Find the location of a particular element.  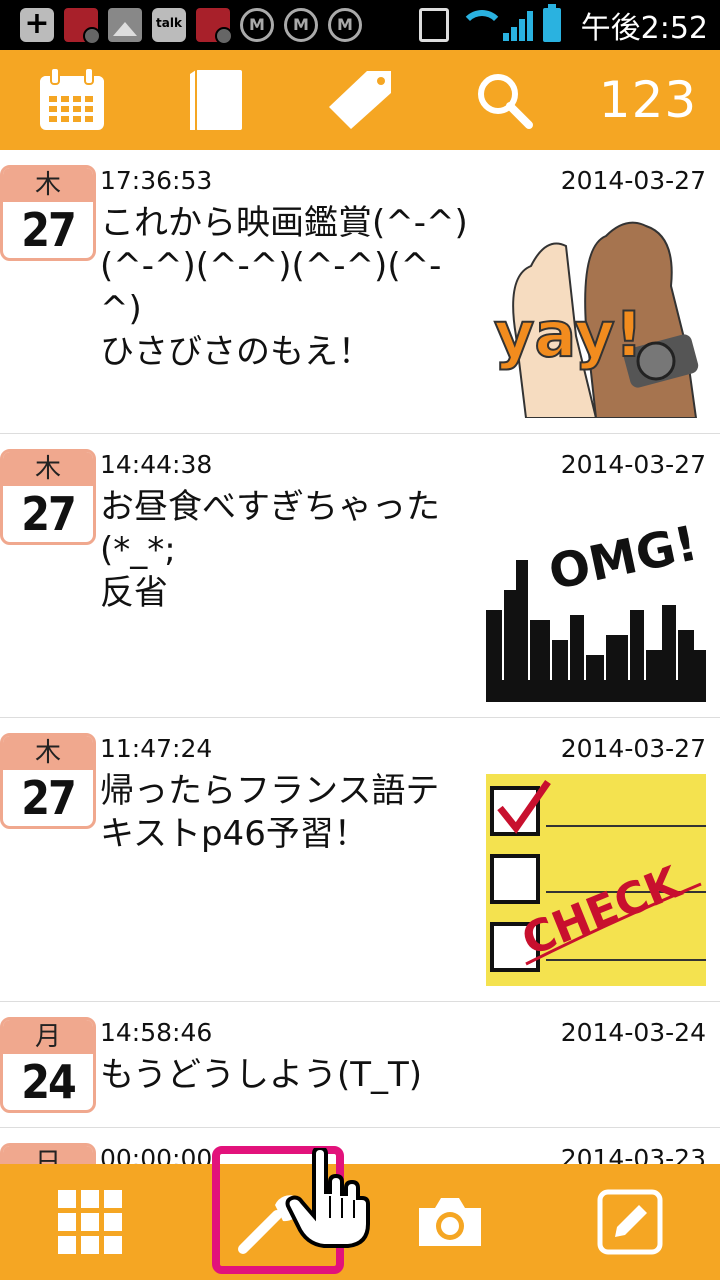

menu-button is located at coordinates (90, 1222).